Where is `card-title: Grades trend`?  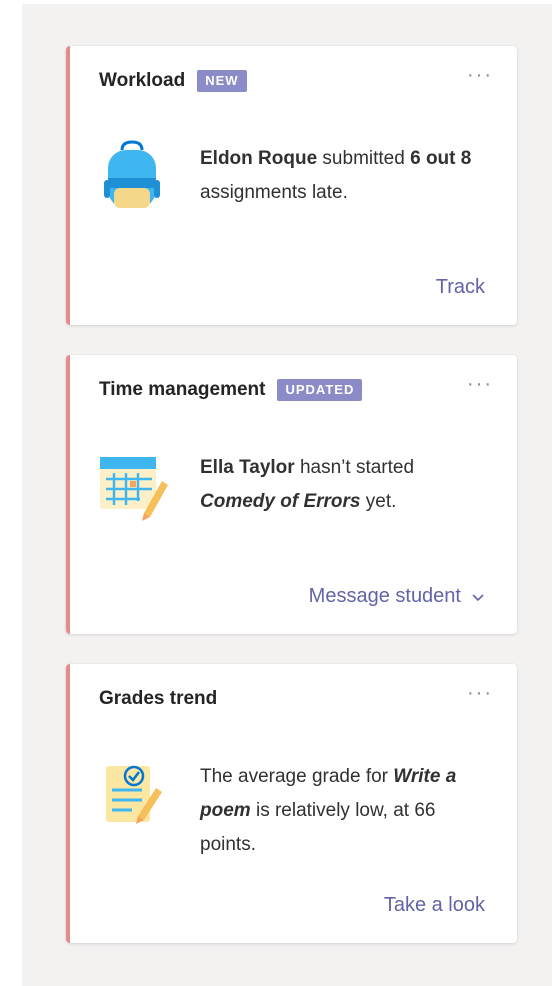
card-title: Grades trend is located at coordinates (158, 698).